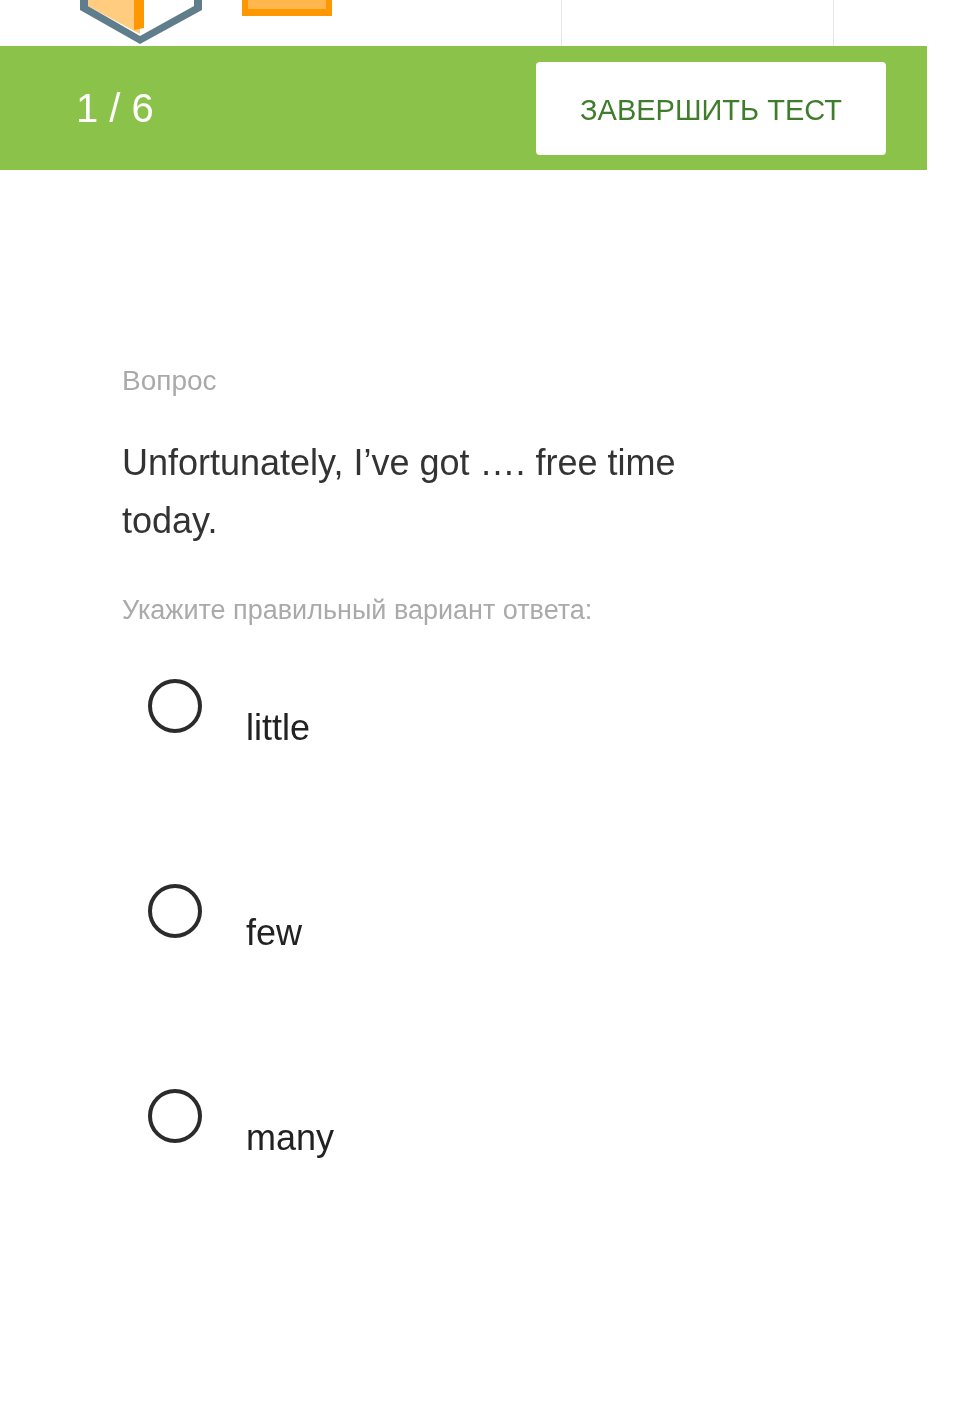  Describe the element at coordinates (278, 727) in the screenshot. I see `option-label: little` at that location.